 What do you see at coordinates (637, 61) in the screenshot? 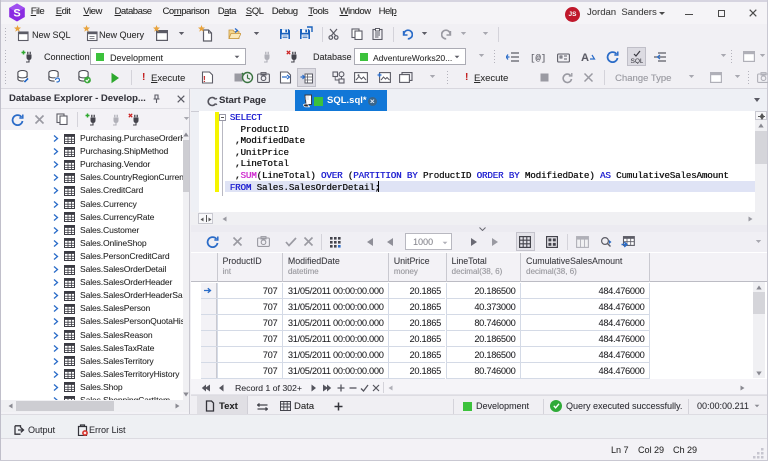
I see `svg-text: SQL` at bounding box center [637, 61].